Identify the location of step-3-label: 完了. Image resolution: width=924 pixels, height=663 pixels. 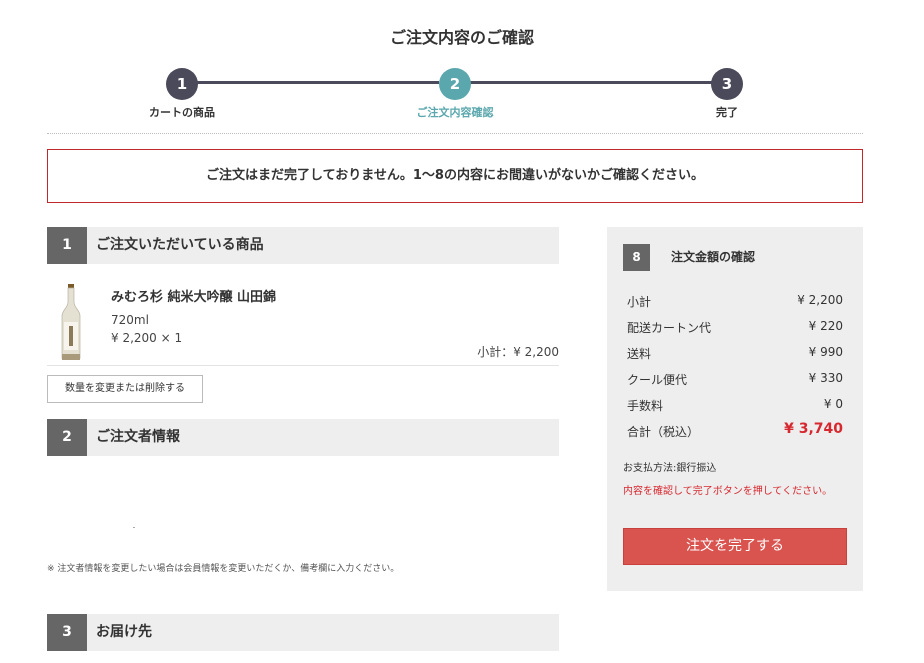
(727, 112).